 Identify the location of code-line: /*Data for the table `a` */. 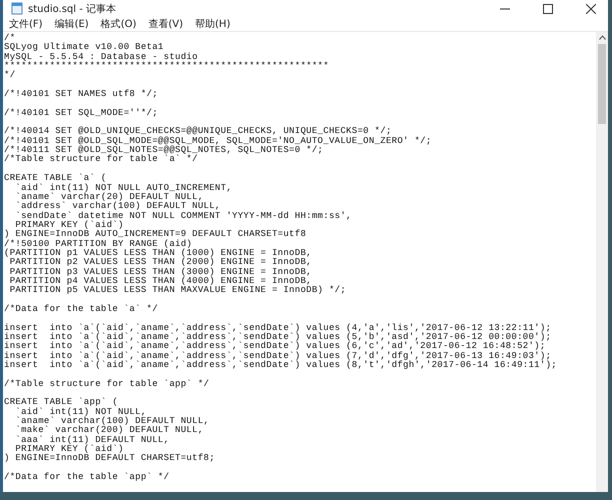
(81, 309).